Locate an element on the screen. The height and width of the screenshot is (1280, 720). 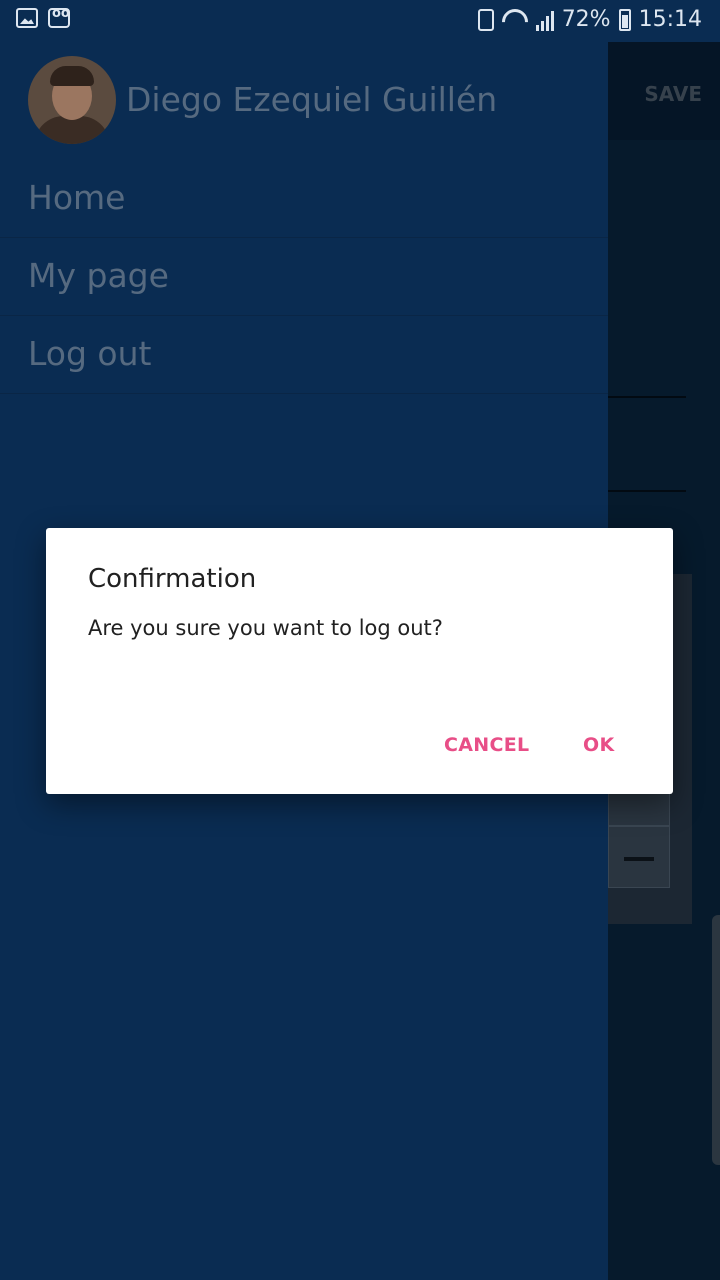
battery-saver-icon is located at coordinates (485, 19).